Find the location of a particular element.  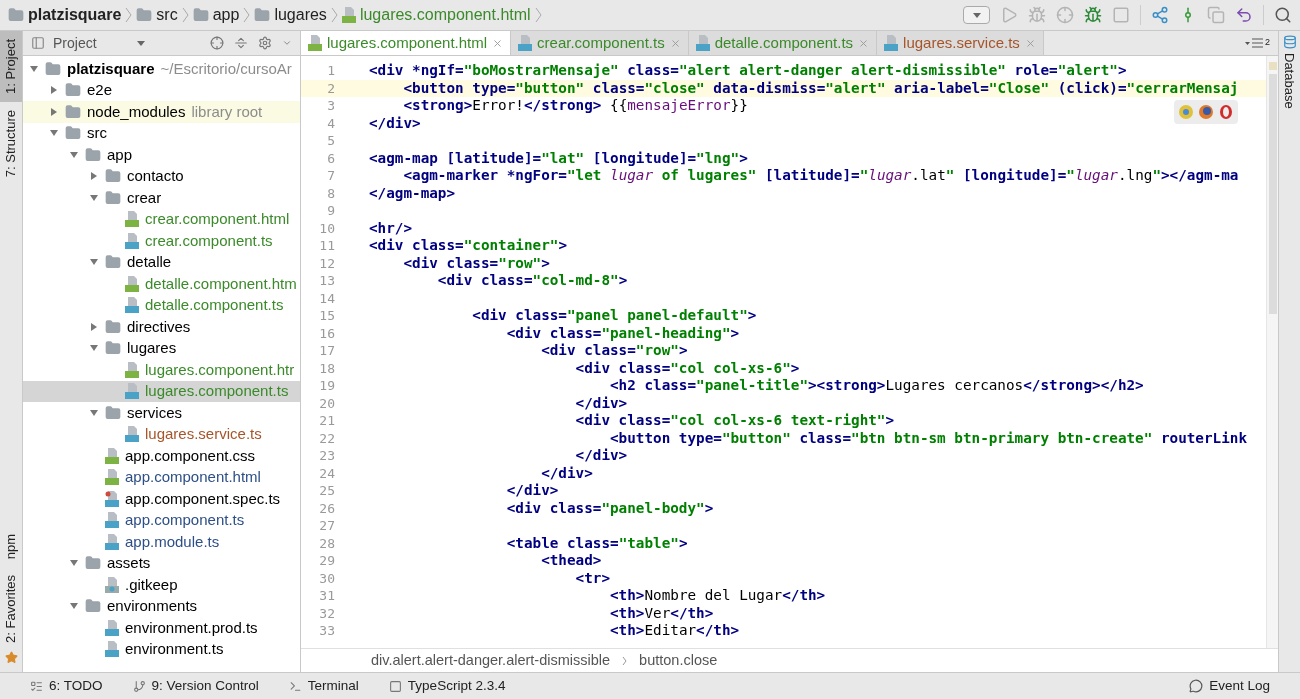

tree-item: crear.component.html is located at coordinates (161, 219).